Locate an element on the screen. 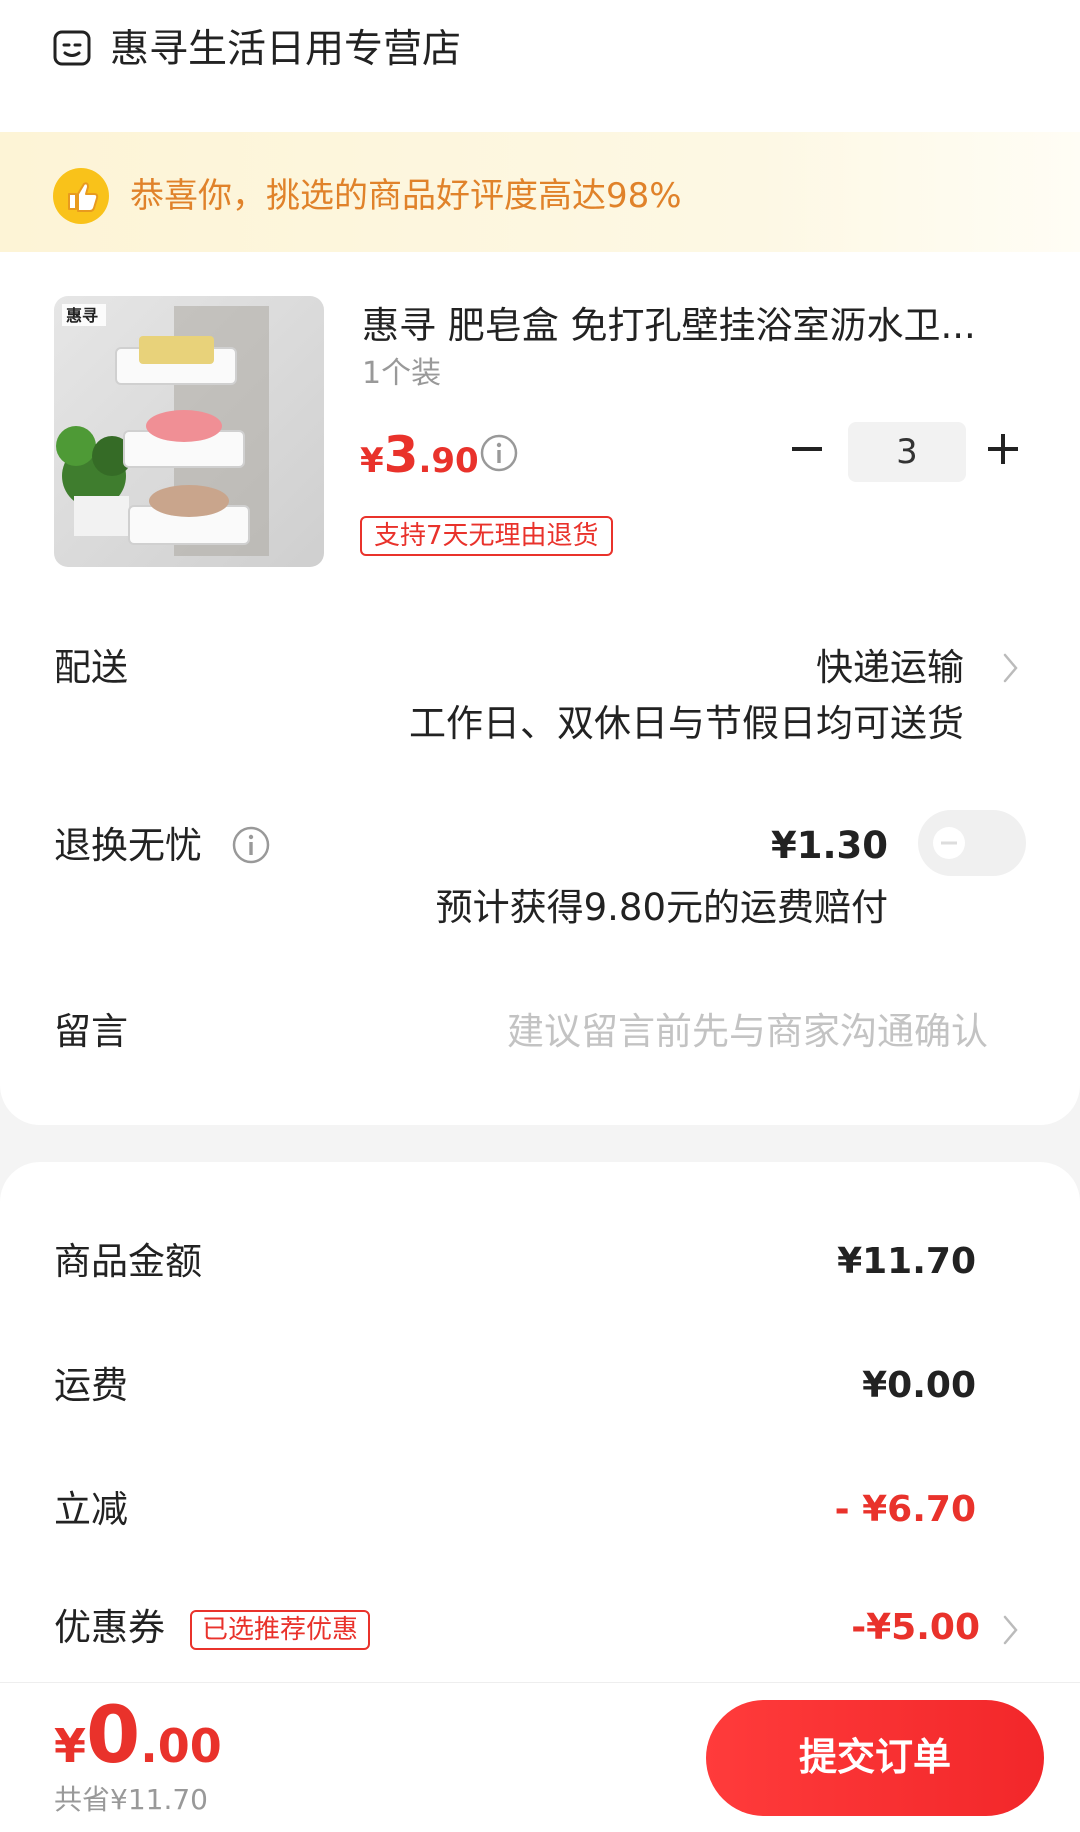  coupon-label: 优惠券 is located at coordinates (109, 1627).